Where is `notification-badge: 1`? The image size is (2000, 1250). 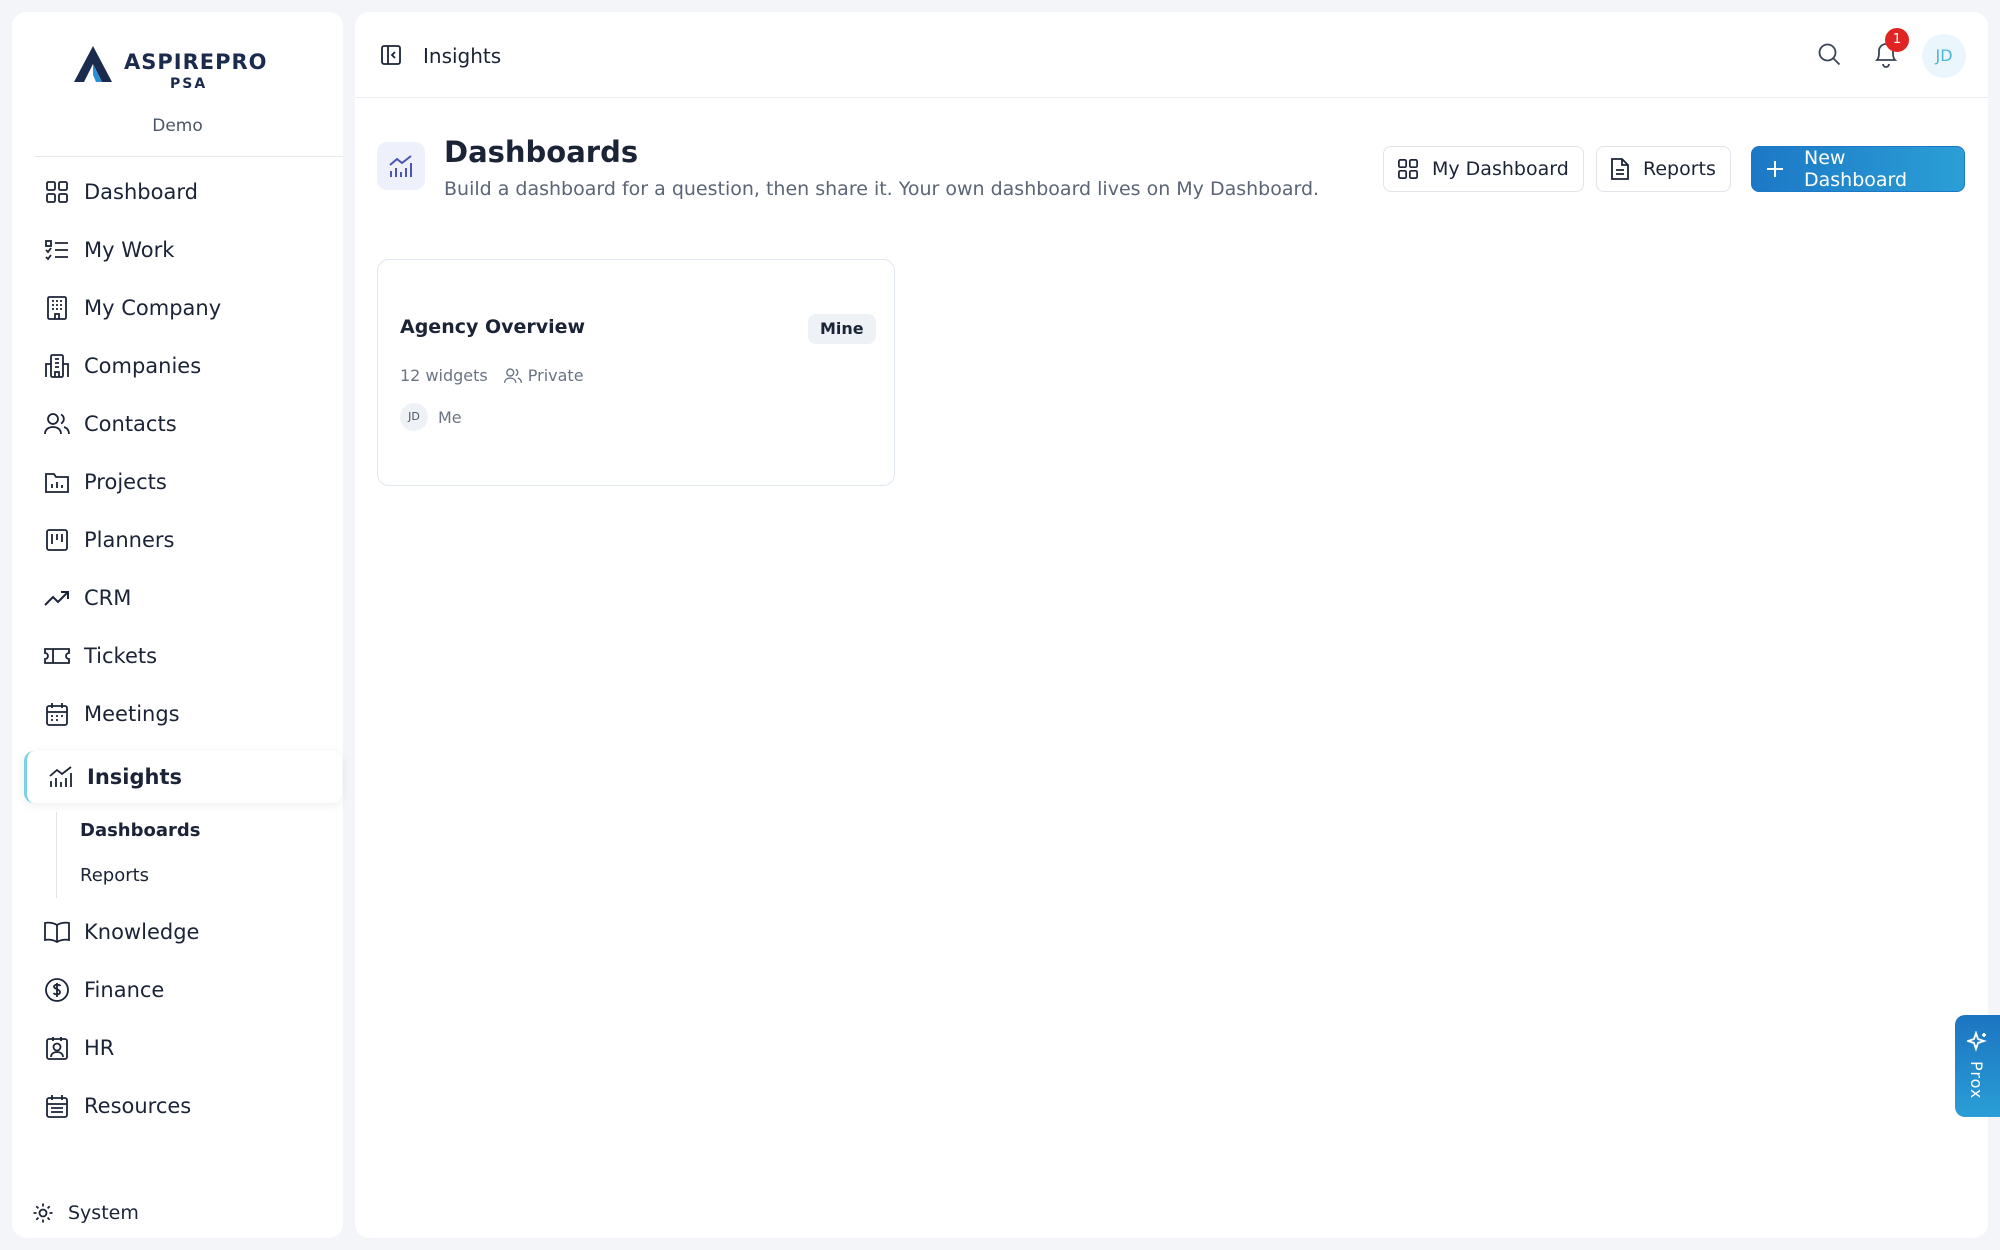
notification-badge: 1 is located at coordinates (1897, 40).